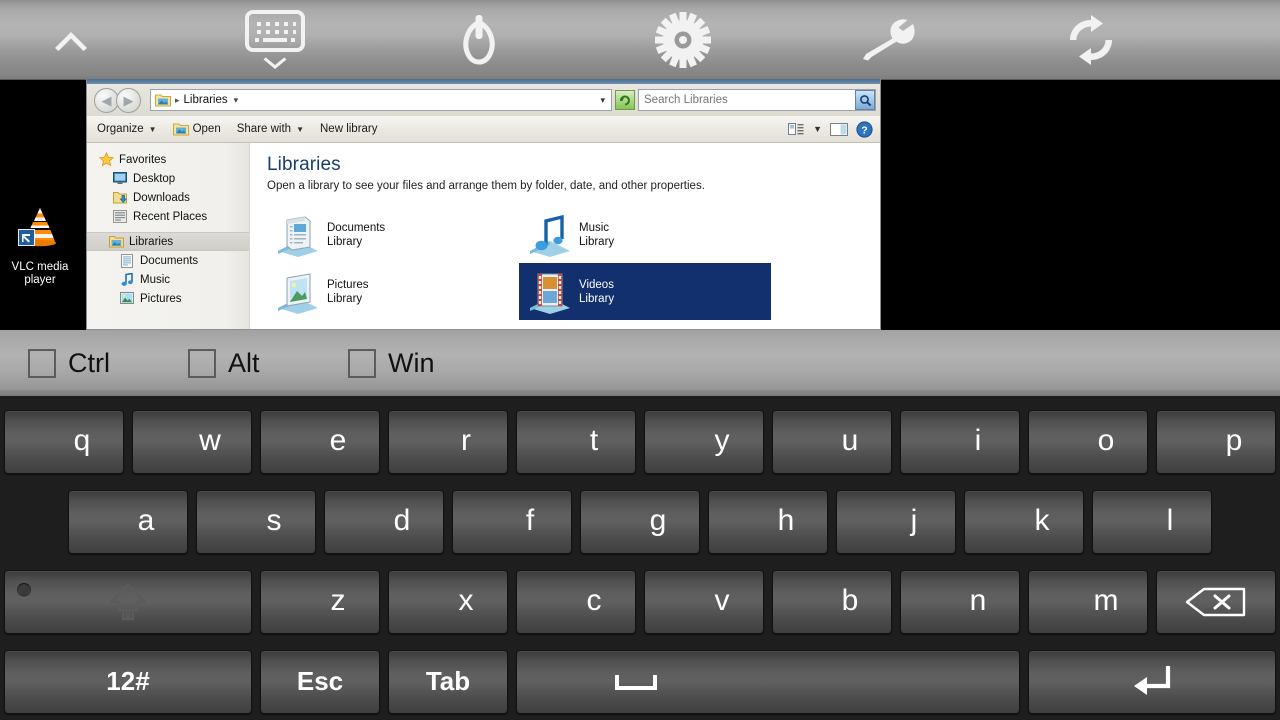  What do you see at coordinates (320, 442) in the screenshot?
I see `key-e: e` at bounding box center [320, 442].